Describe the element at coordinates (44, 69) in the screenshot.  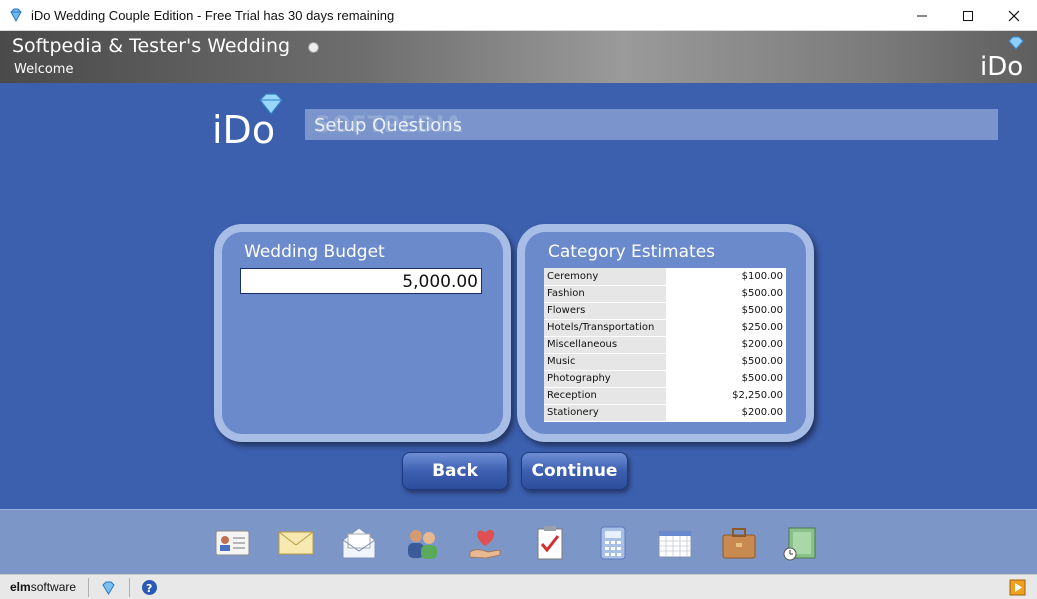
I see `page-subtitle: Welcome` at that location.